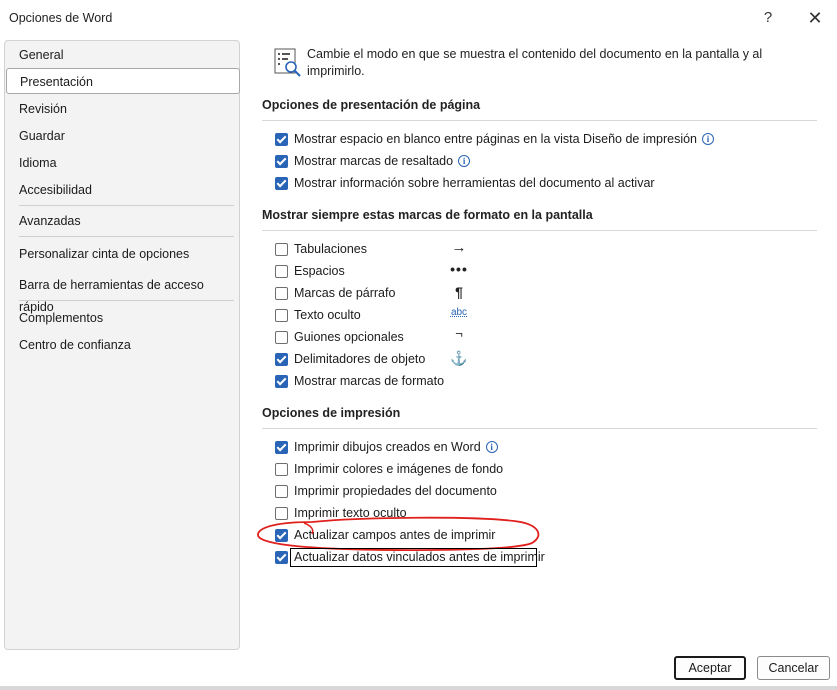  Describe the element at coordinates (61, 18) in the screenshot. I see `dialog-title: Opciones de Word` at that location.